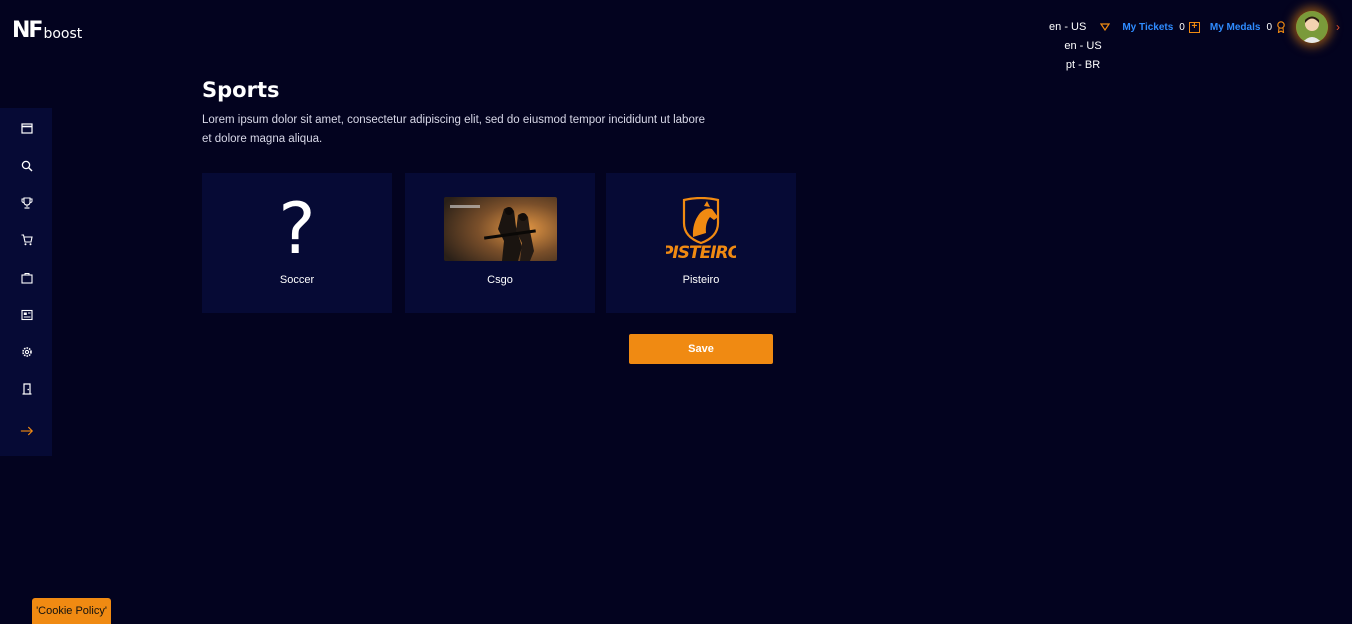  What do you see at coordinates (27, 240) in the screenshot?
I see `cart-icon` at bounding box center [27, 240].